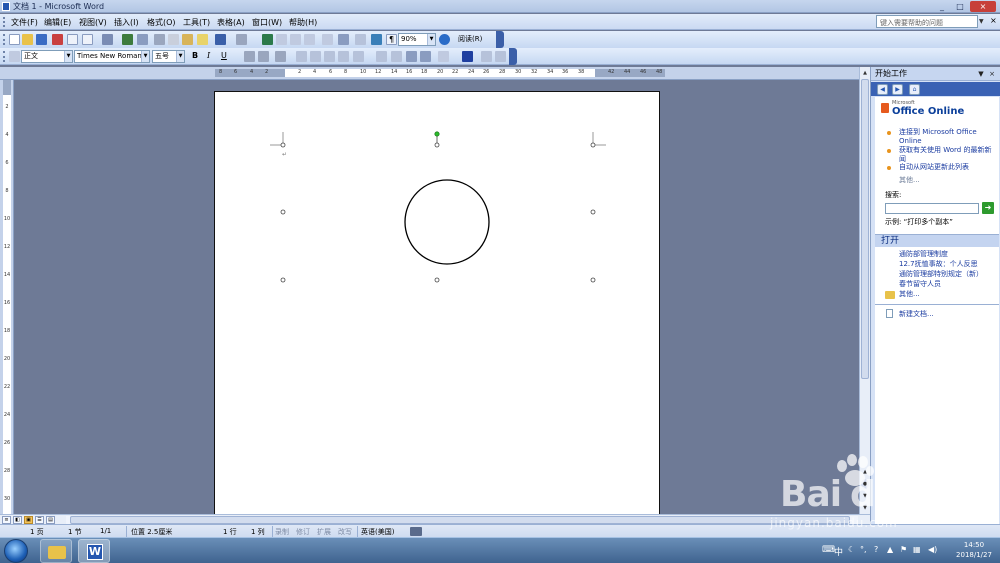 The height and width of the screenshot is (563, 1000). I want to click on reading-view-icon: ▤, so click(50, 520).